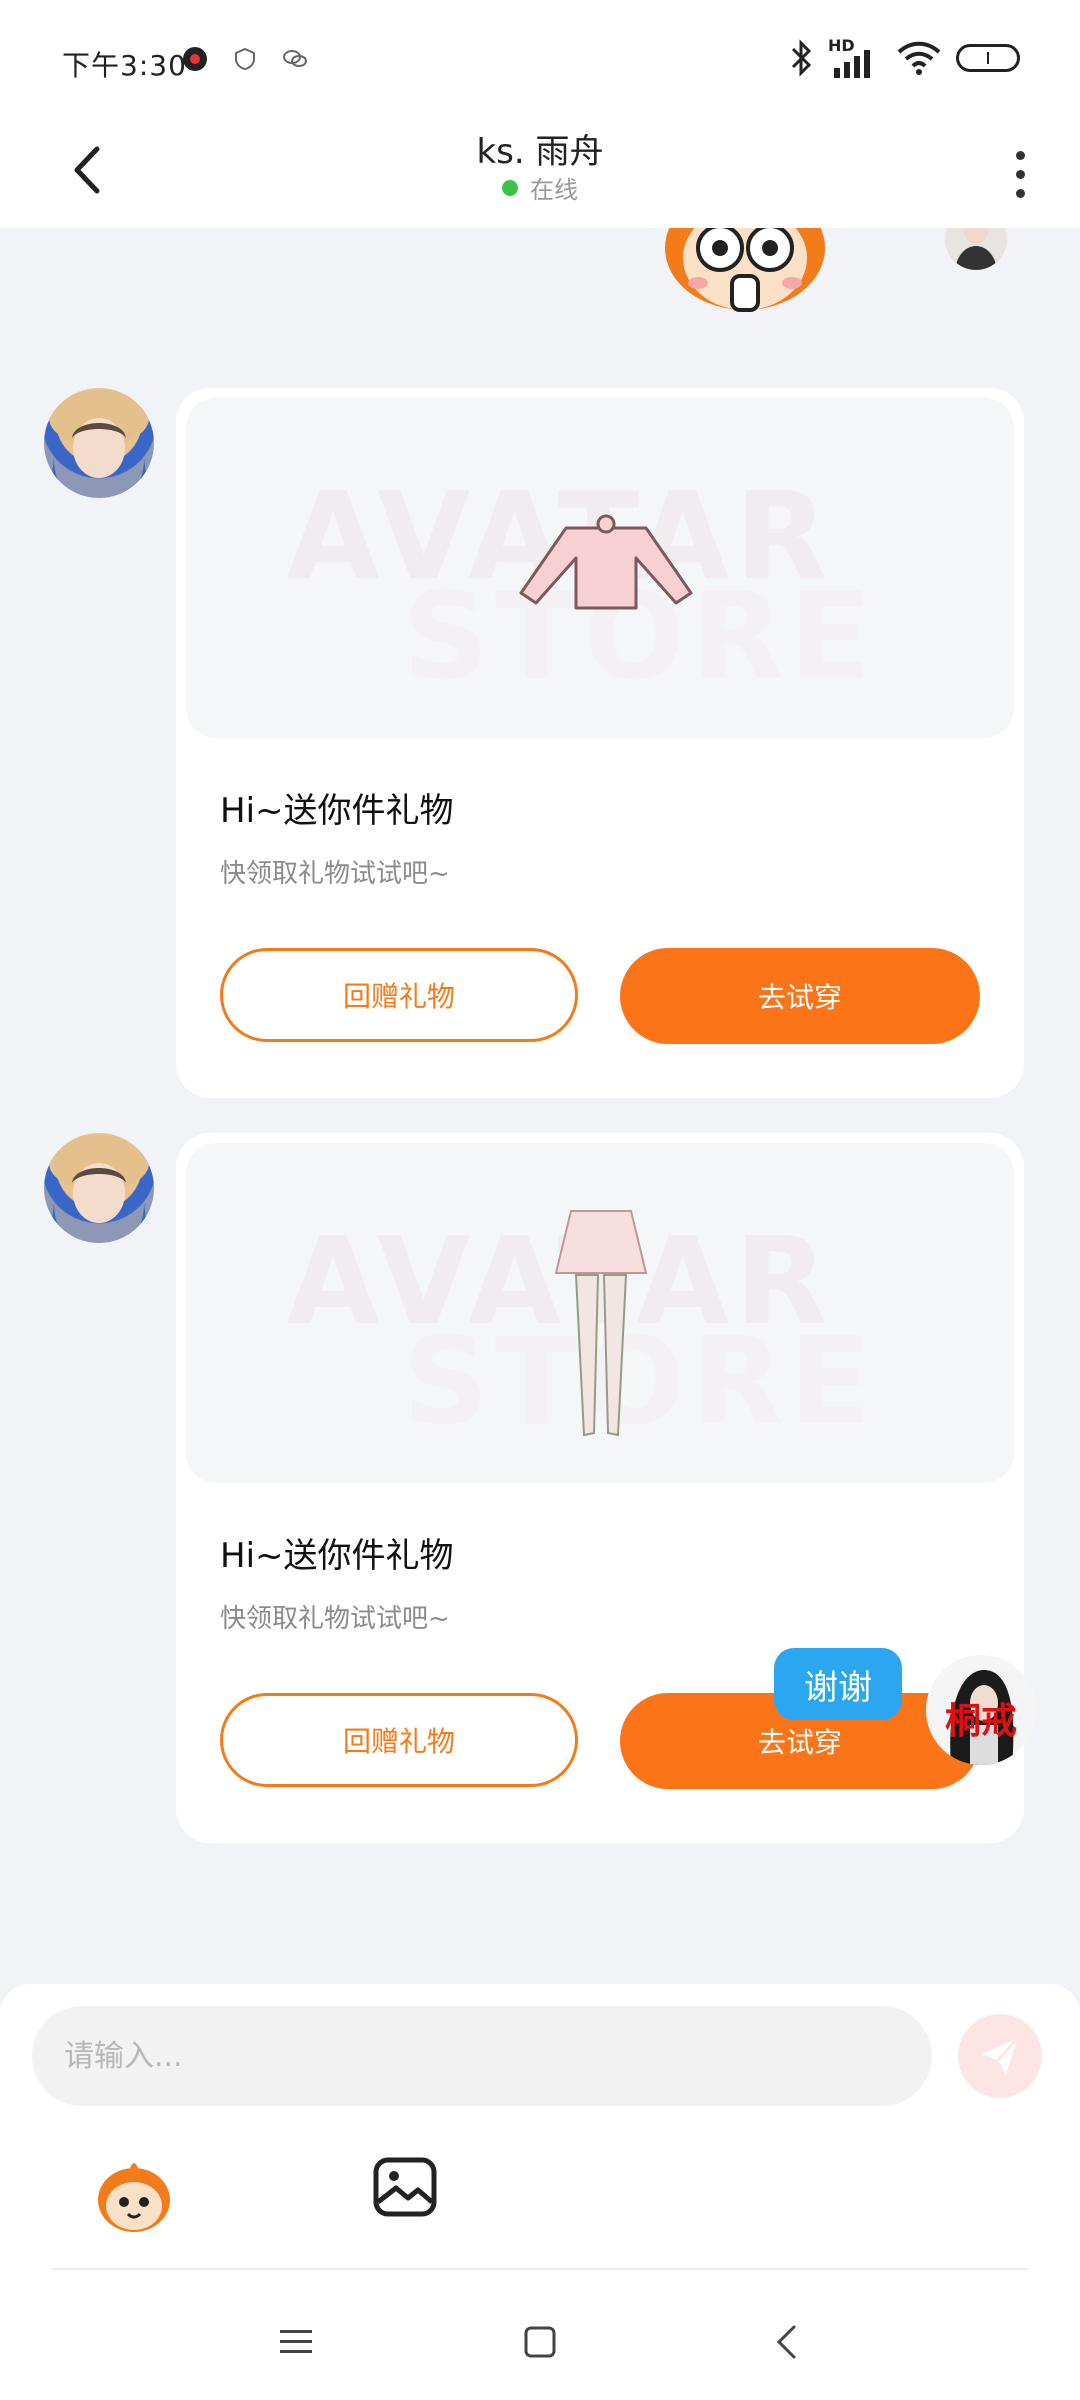 Image resolution: width=1080 pixels, height=2400 pixels. I want to click on online-dot, so click(510, 187).